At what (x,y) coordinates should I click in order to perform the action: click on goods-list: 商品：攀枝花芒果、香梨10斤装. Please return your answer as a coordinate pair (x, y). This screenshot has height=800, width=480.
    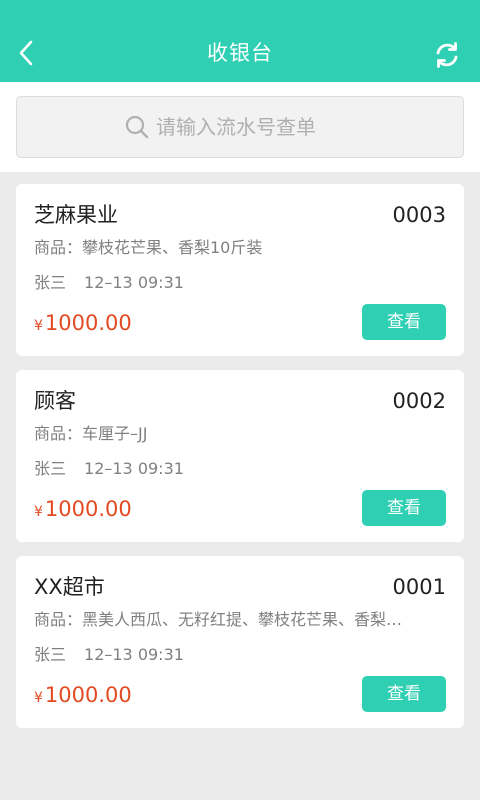
    Looking at the image, I should click on (148, 247).